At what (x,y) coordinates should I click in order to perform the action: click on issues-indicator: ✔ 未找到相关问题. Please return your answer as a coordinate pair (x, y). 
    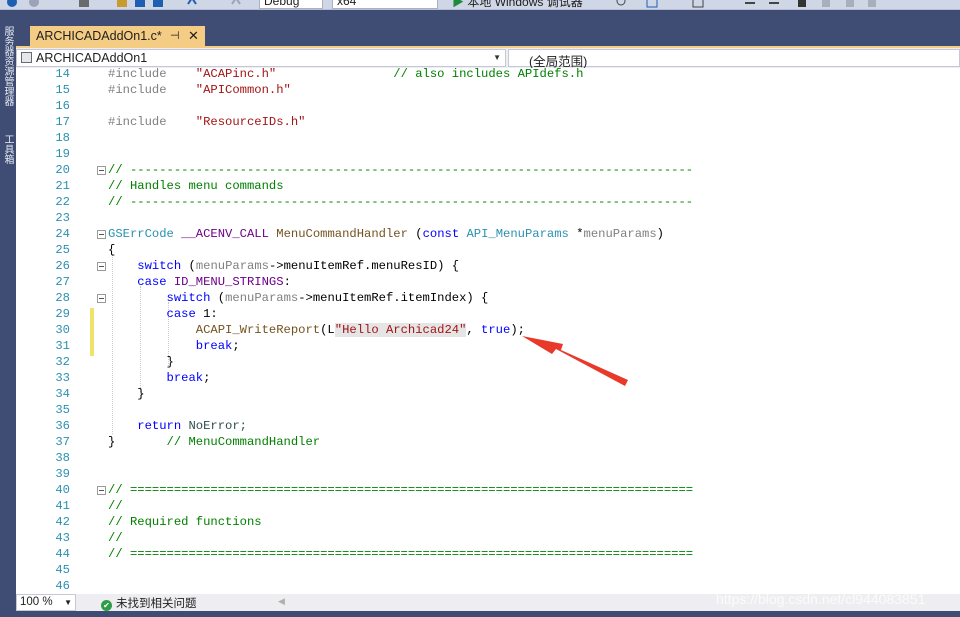
    Looking at the image, I should click on (149, 603).